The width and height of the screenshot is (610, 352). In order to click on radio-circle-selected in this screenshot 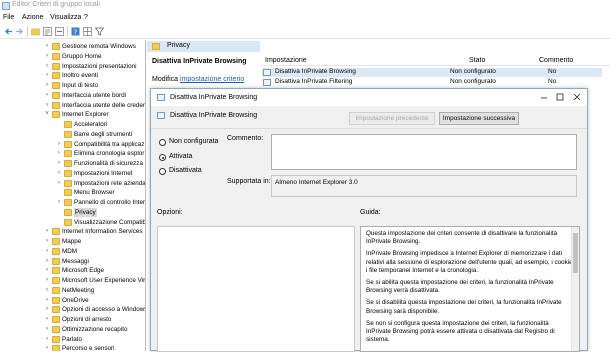, I will do `click(162, 157)`.